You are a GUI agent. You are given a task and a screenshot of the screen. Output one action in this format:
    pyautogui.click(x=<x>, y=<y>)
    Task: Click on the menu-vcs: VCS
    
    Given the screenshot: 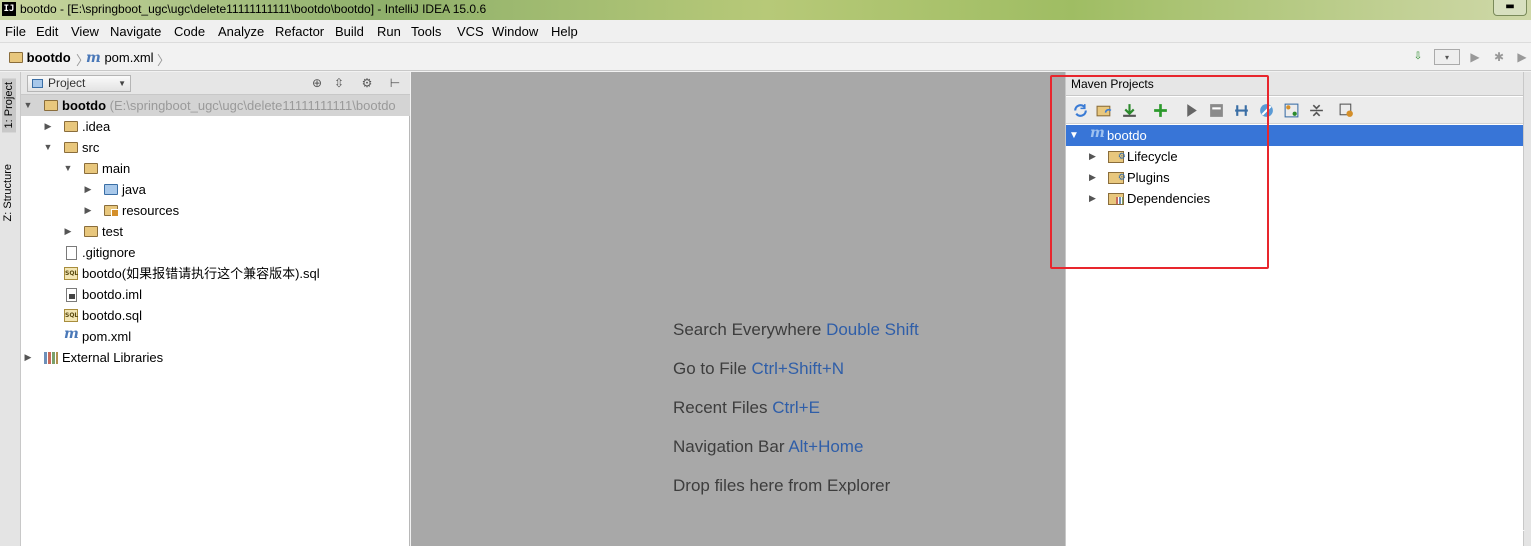 What is the action you would take?
    pyautogui.click(x=470, y=31)
    